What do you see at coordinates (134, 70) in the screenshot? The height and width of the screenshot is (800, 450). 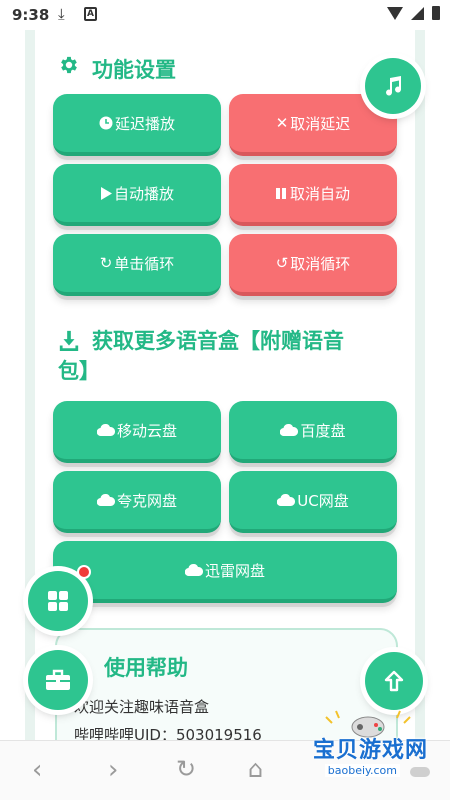 I see `settings-title-text: 功能设置` at bounding box center [134, 70].